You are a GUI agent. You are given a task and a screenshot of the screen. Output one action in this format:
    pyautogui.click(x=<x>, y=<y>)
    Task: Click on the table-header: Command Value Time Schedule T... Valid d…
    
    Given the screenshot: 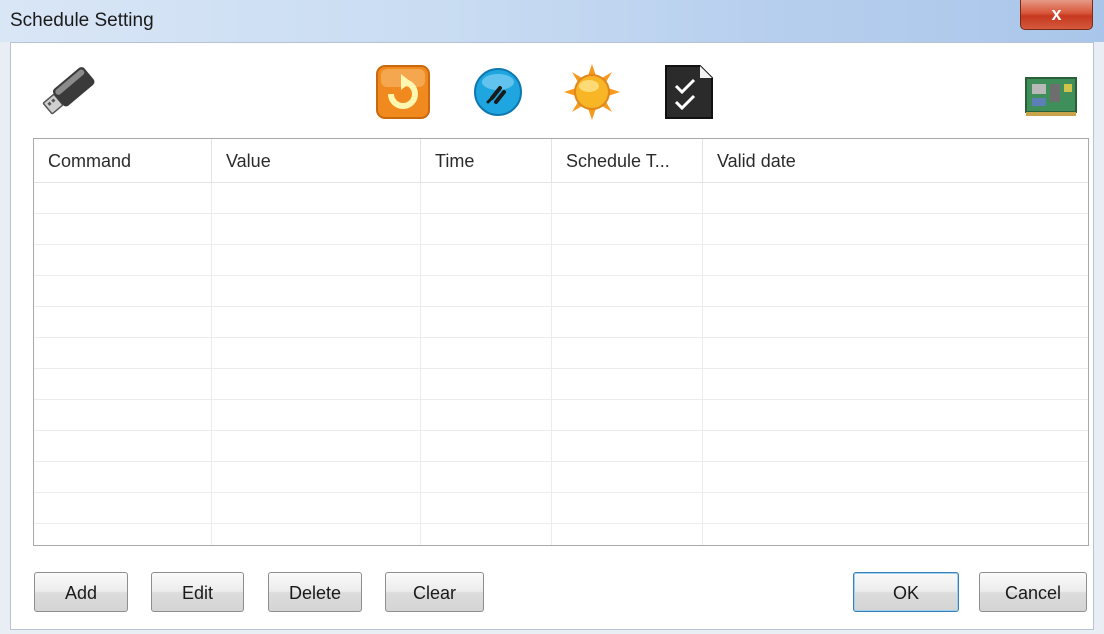 What is the action you would take?
    pyautogui.click(x=561, y=161)
    